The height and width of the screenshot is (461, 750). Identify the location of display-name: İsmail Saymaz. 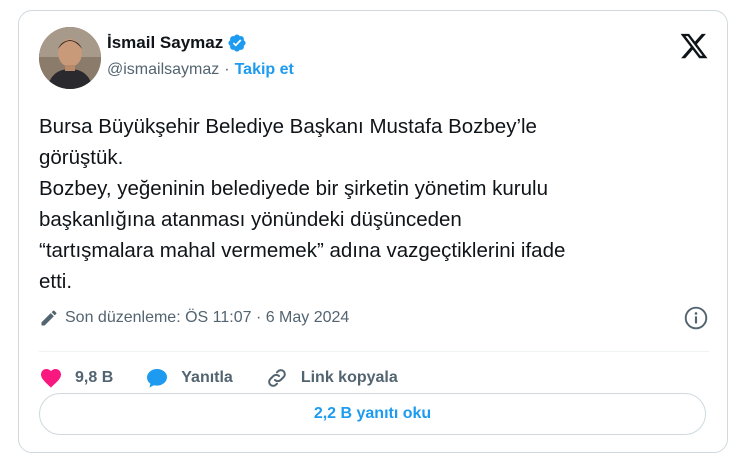
(165, 43).